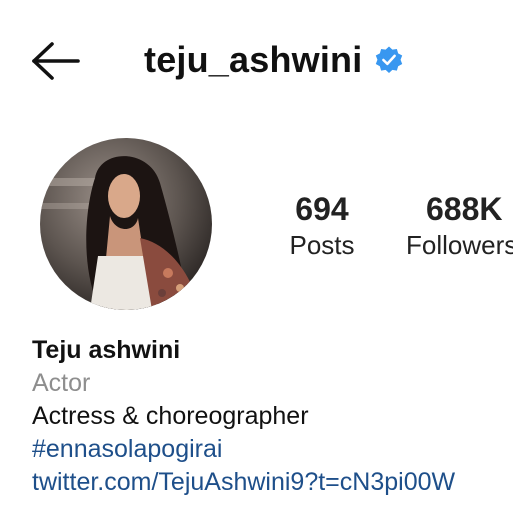  I want to click on username: teju_ashwini, so click(253, 59).